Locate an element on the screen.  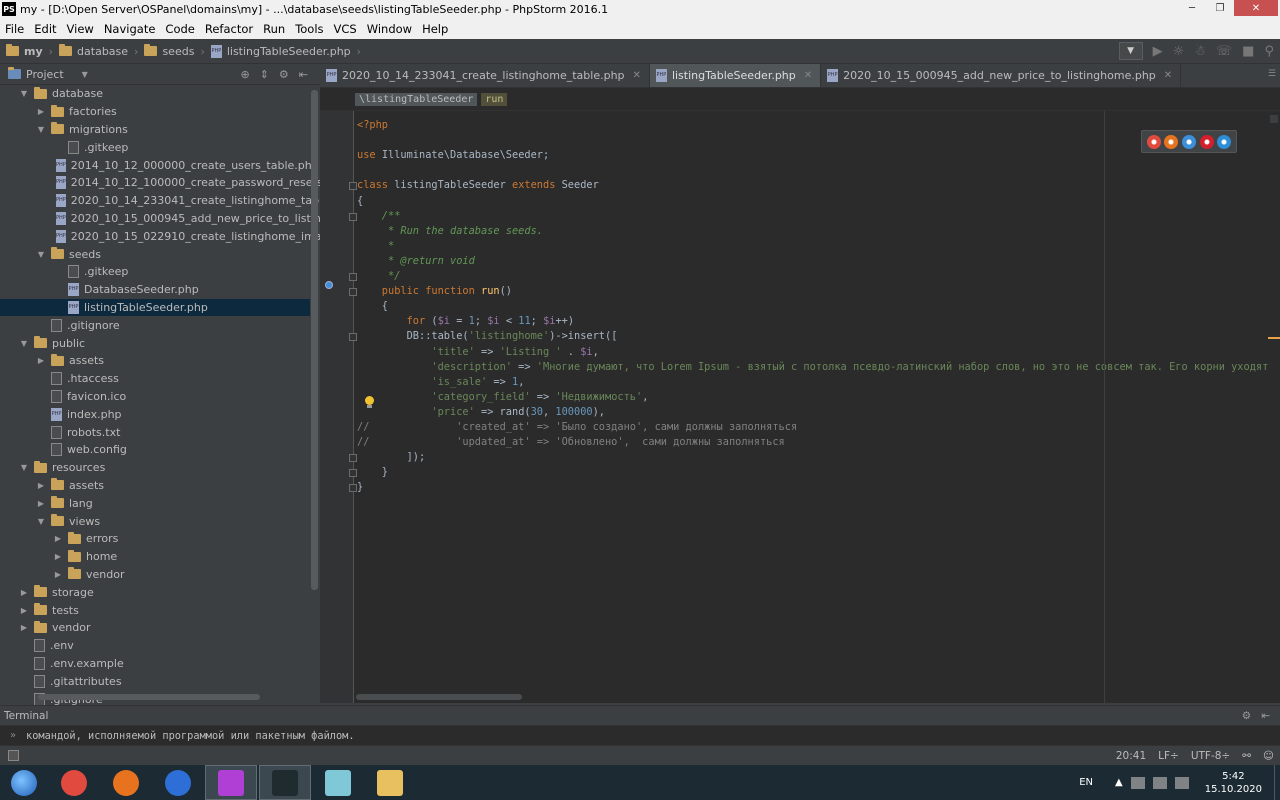
collapse-icon: ⇕ is located at coordinates (264, 74).